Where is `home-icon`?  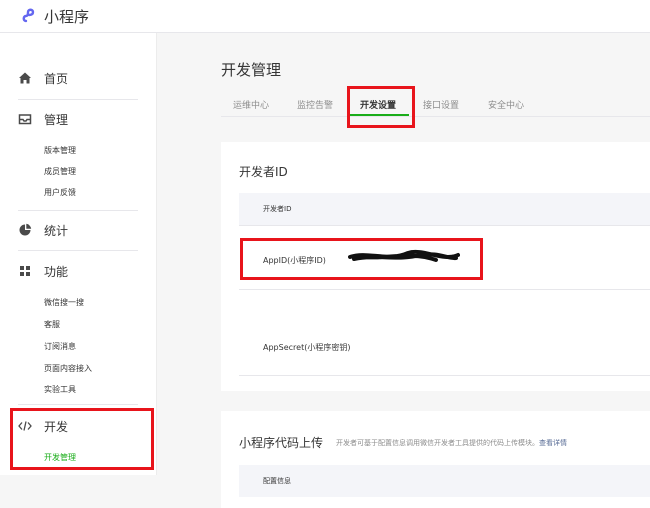 home-icon is located at coordinates (25, 78).